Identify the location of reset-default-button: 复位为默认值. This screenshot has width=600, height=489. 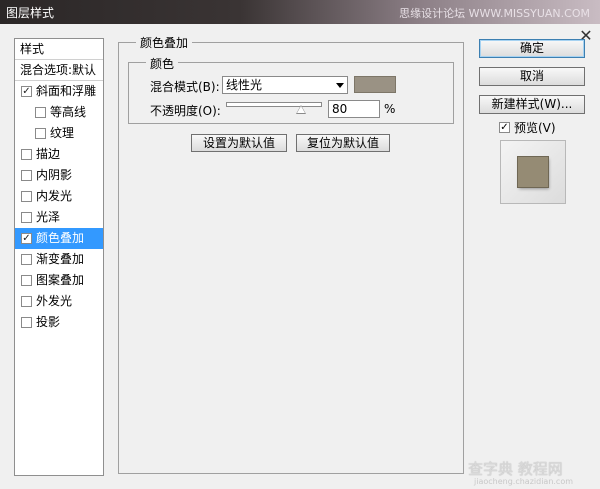
(343, 143).